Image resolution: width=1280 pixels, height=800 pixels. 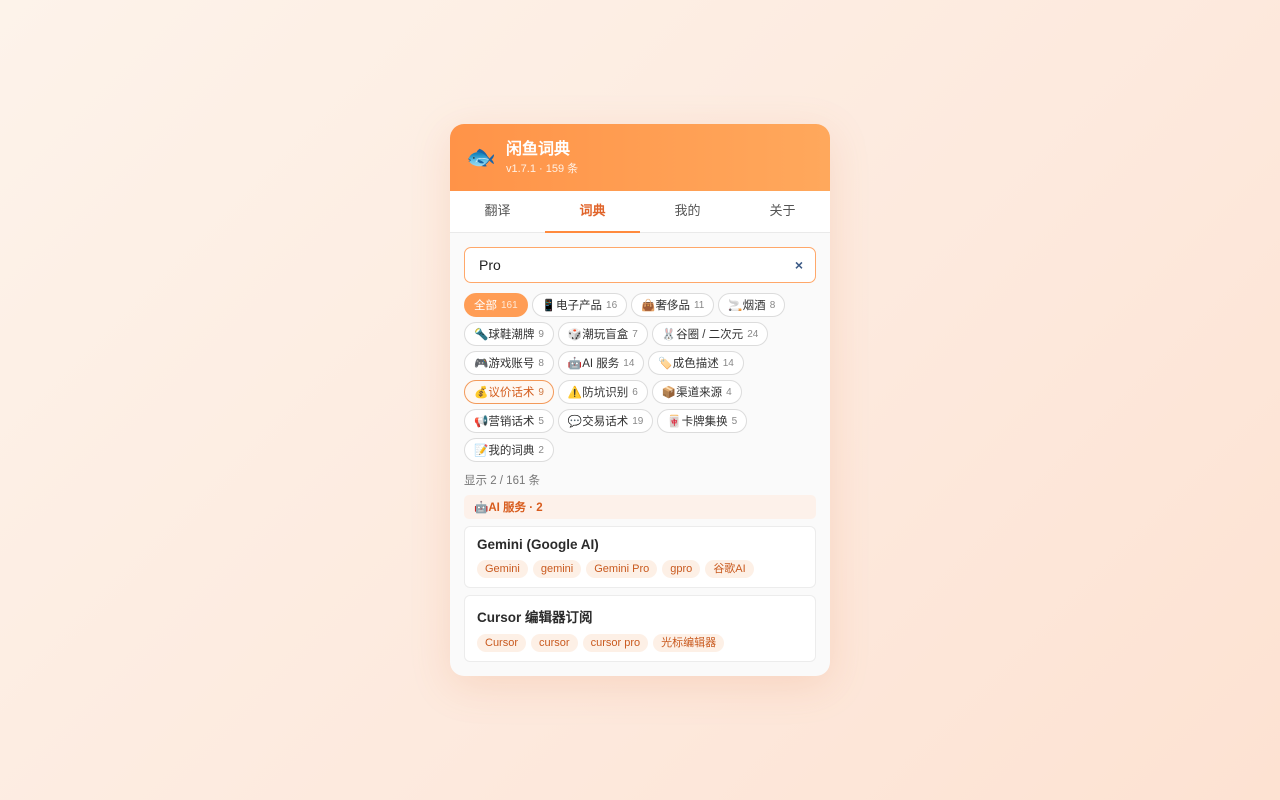 I want to click on category-chip-count: 6, so click(x=635, y=392).